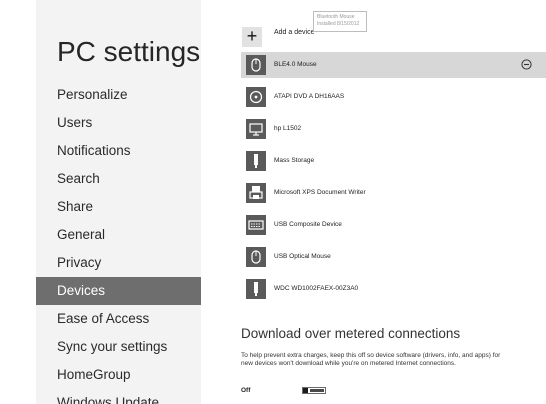 The height and width of the screenshot is (404, 546). What do you see at coordinates (320, 192) in the screenshot?
I see `device-name: Microsoft XPS Document Writer` at bounding box center [320, 192].